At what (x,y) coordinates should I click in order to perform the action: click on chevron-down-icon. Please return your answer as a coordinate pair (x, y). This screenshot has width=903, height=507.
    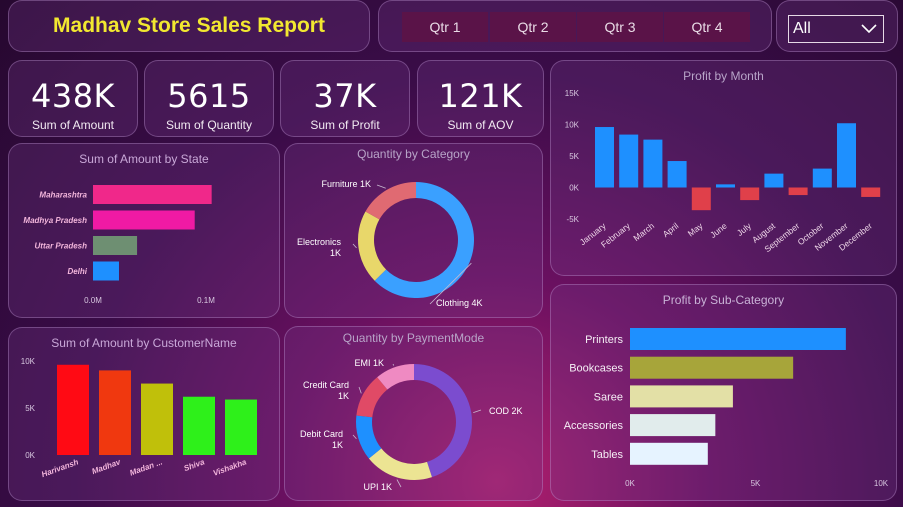
    Looking at the image, I should click on (869, 29).